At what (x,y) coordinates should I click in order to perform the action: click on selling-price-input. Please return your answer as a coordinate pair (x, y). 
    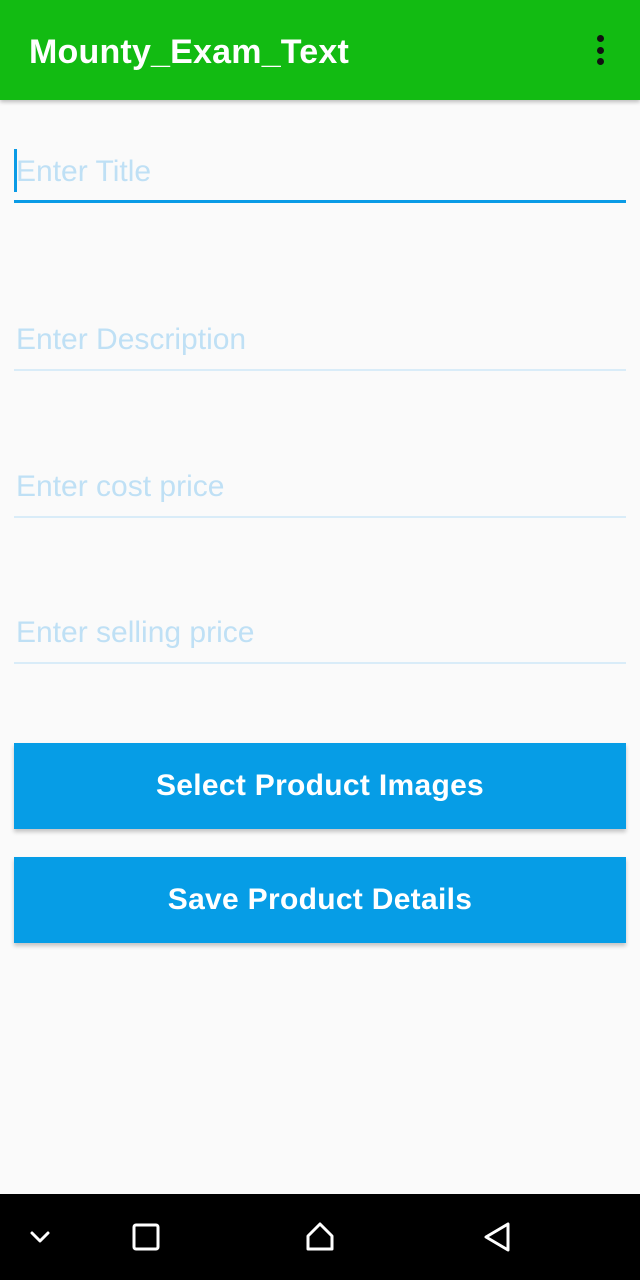
    Looking at the image, I should click on (320, 634).